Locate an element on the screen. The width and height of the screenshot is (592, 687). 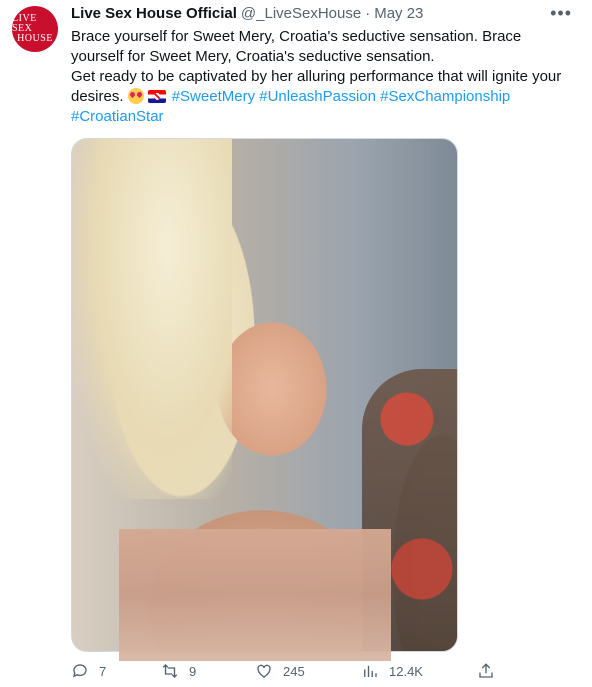
bar-chart-icon is located at coordinates (370, 671).